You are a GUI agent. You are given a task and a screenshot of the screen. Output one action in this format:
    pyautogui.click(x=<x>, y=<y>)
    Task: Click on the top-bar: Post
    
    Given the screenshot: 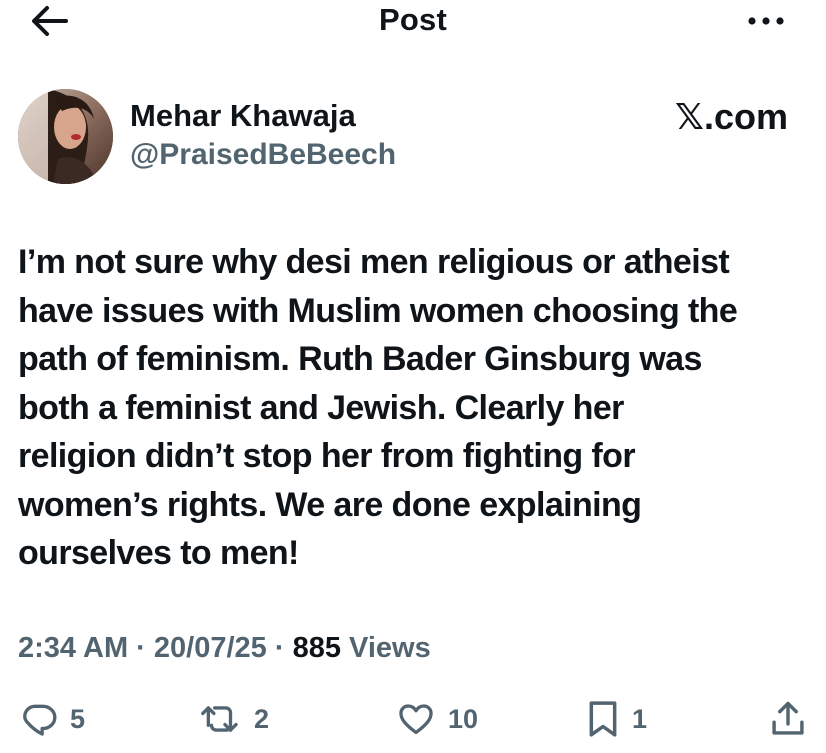 What is the action you would take?
    pyautogui.click(x=413, y=22)
    